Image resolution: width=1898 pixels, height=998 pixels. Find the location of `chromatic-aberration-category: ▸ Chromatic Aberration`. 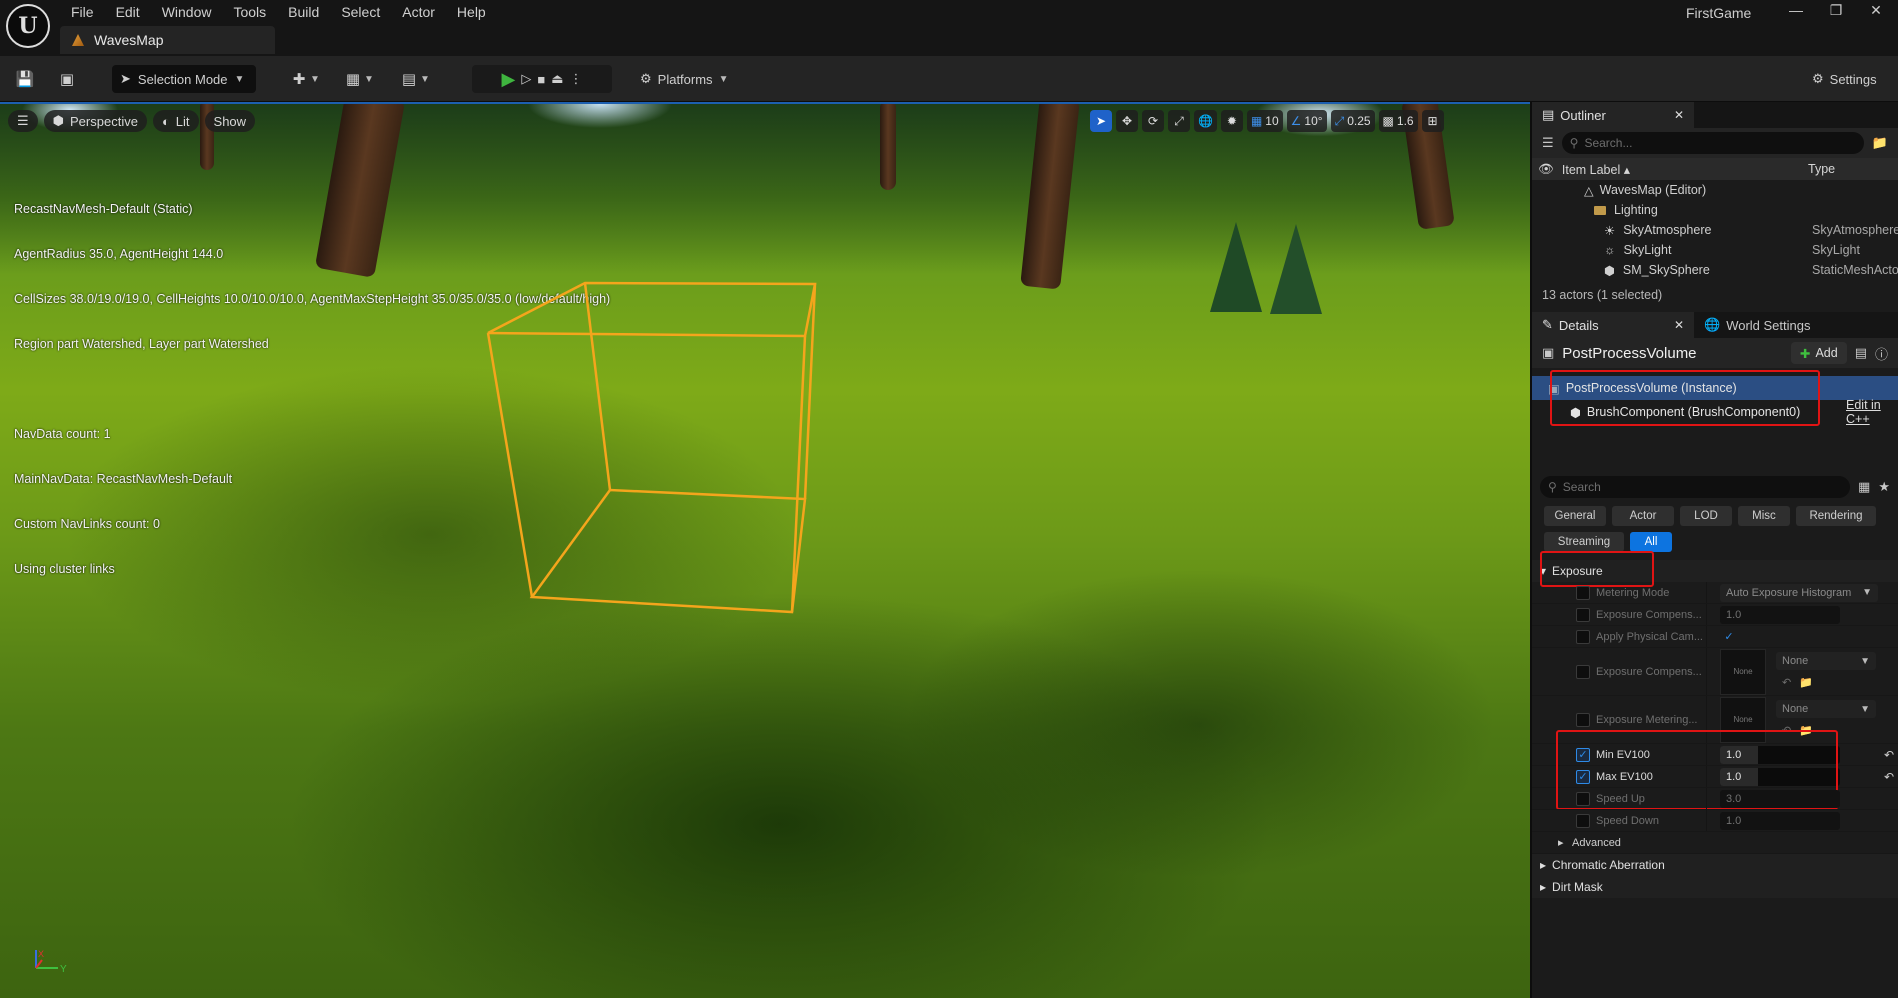

chromatic-aberration-category: ▸ Chromatic Aberration is located at coordinates (1715, 865).